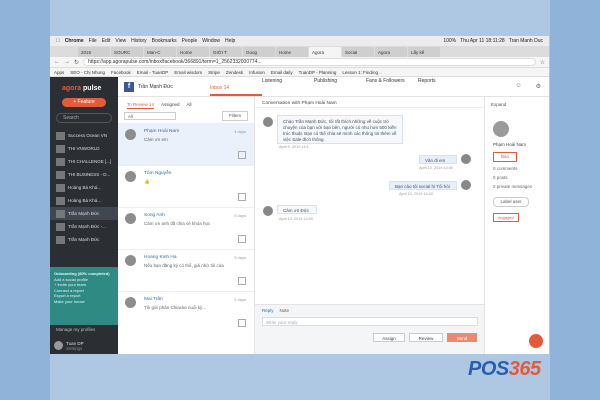 The image size is (600, 400). What do you see at coordinates (391, 52) in the screenshot?
I see `browser-tab: Agora` at bounding box center [391, 52].